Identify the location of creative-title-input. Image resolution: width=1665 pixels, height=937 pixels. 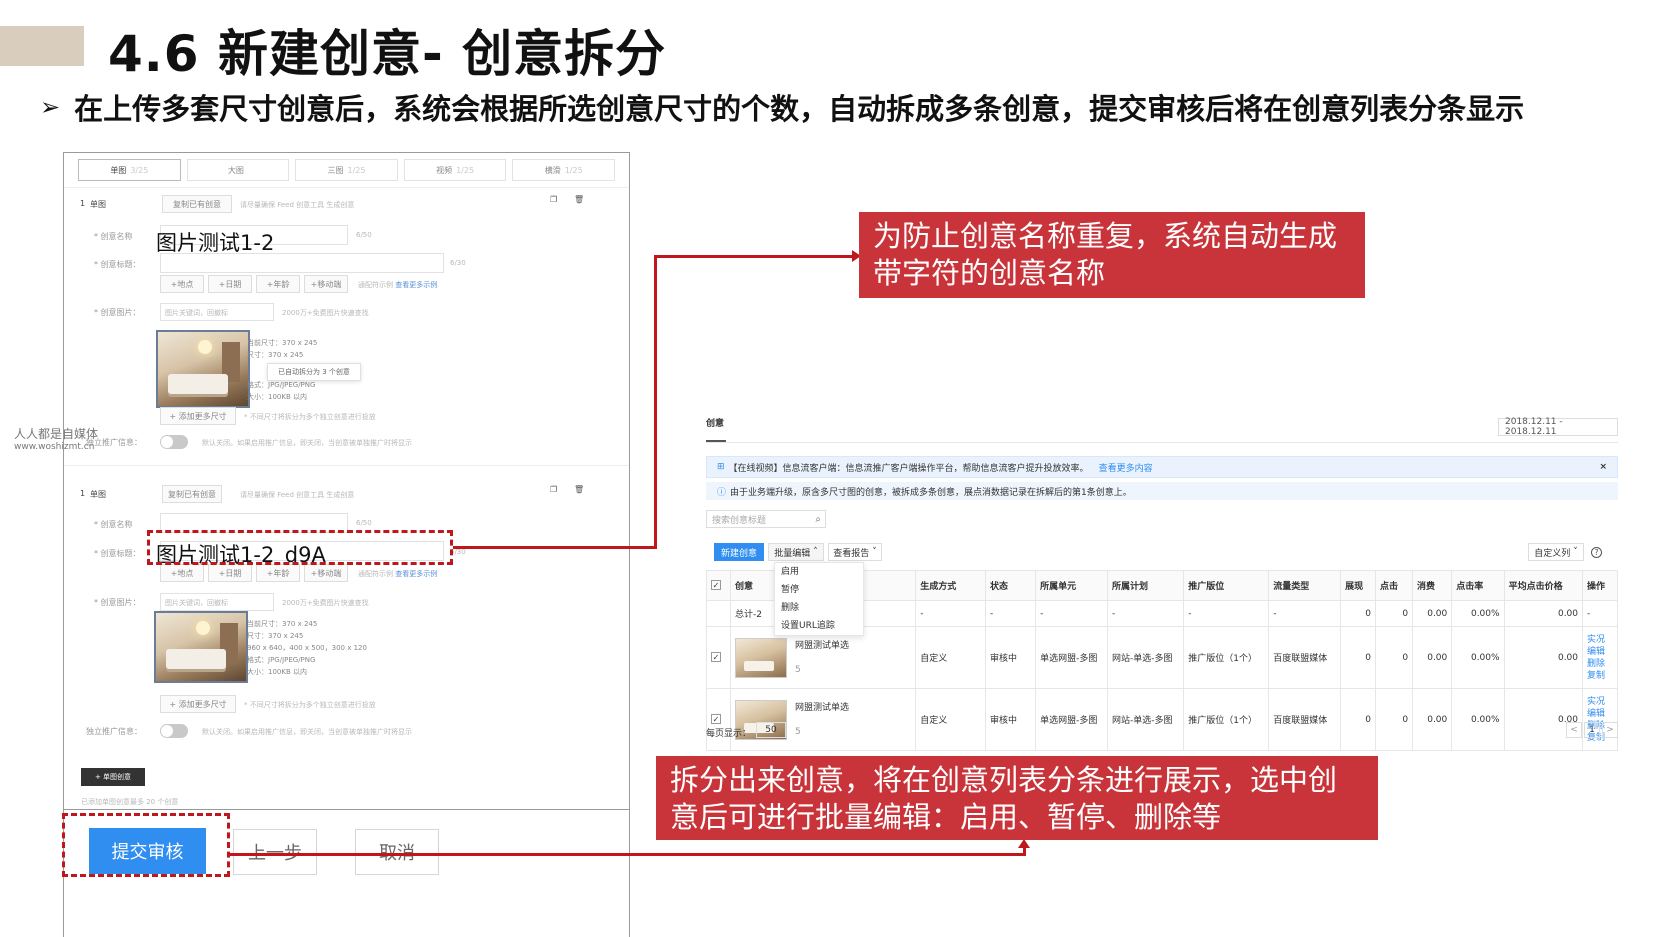
(302, 263).